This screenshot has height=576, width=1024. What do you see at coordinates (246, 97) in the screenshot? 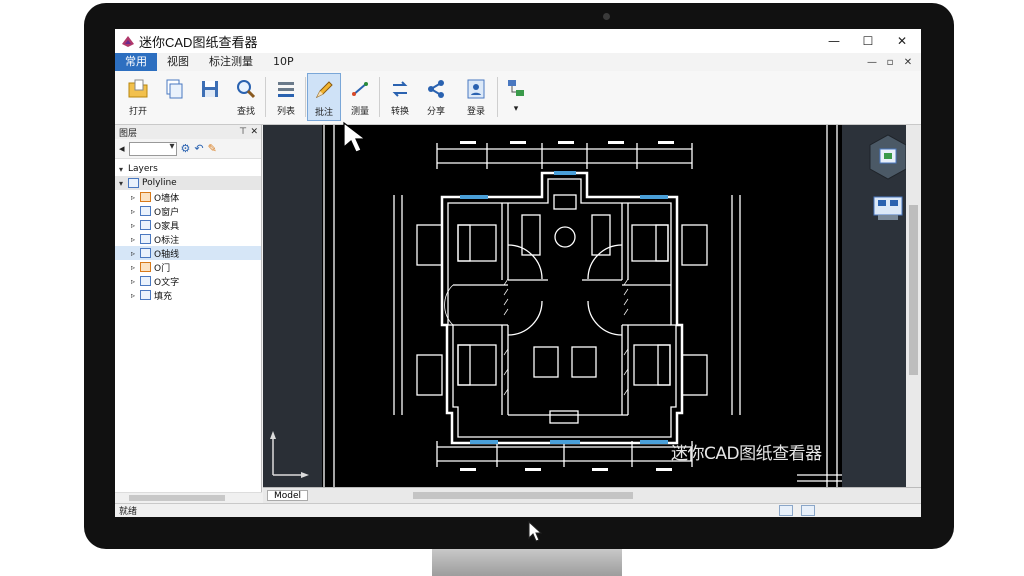
I see `find-button: 查找` at bounding box center [246, 97].